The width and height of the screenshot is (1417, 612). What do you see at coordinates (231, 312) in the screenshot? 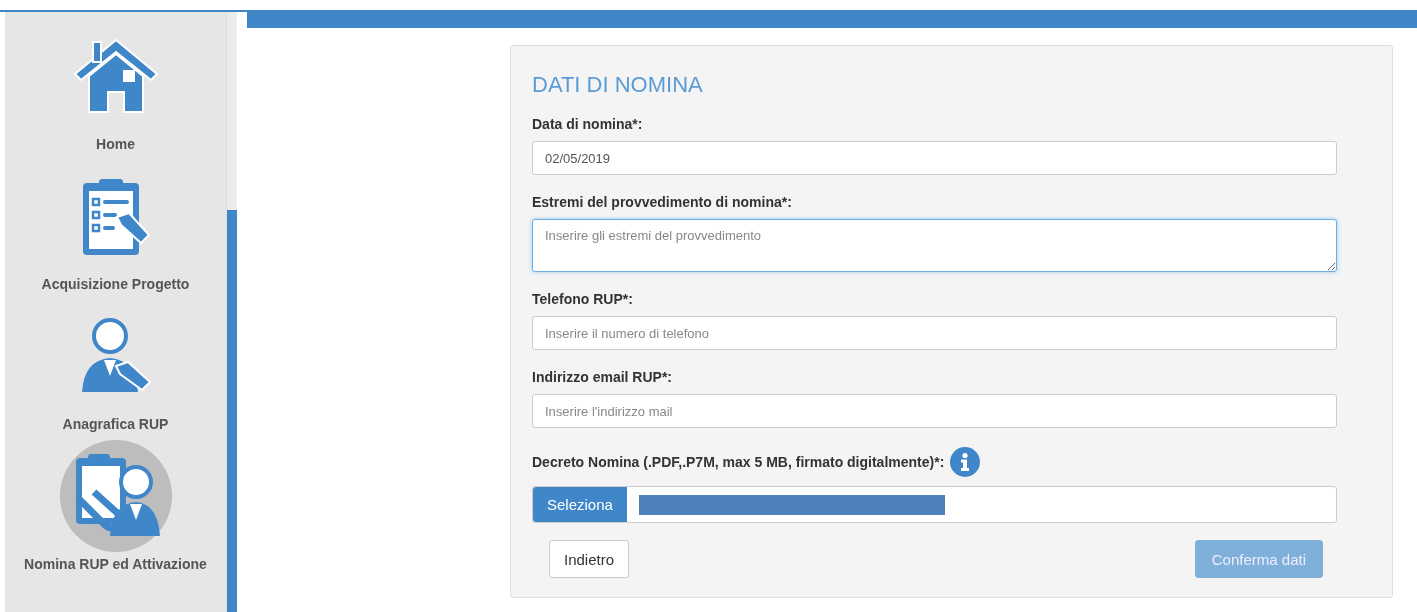
I see `scrollbar` at bounding box center [231, 312].